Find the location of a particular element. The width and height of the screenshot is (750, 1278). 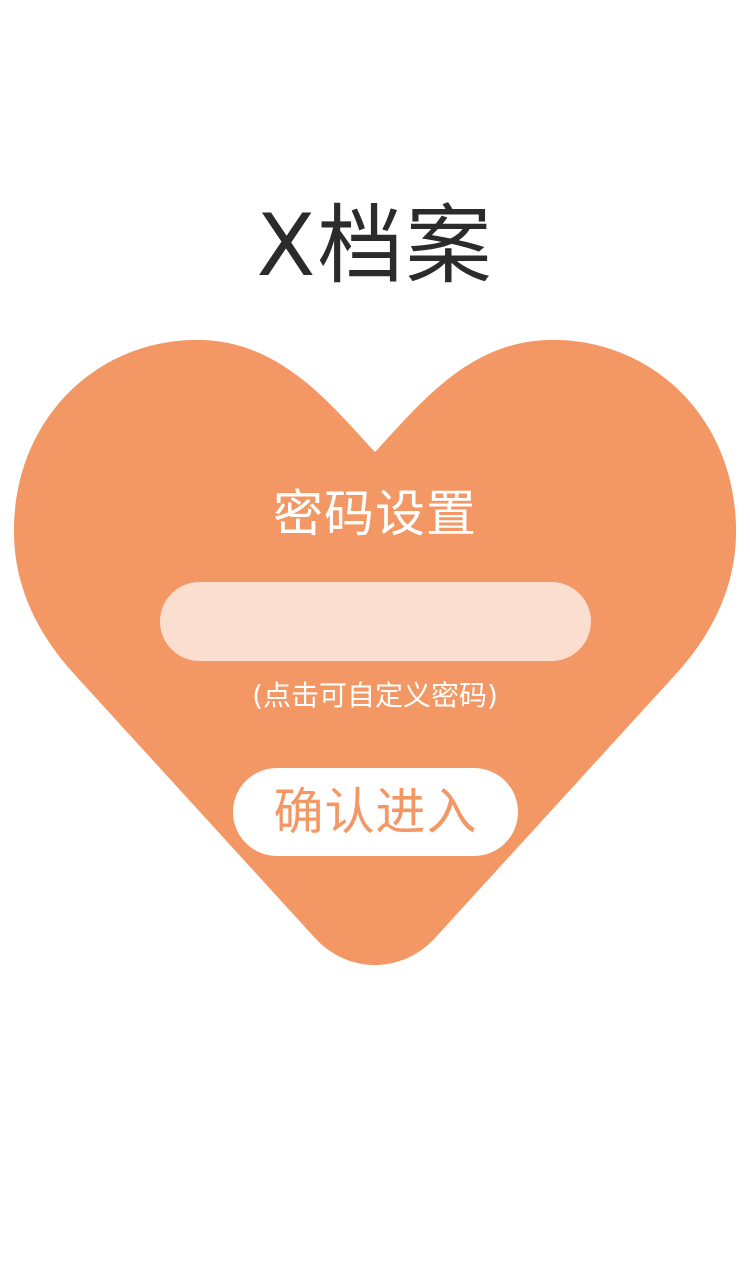

password-setup-title: 密码设置 is located at coordinates (375, 514).